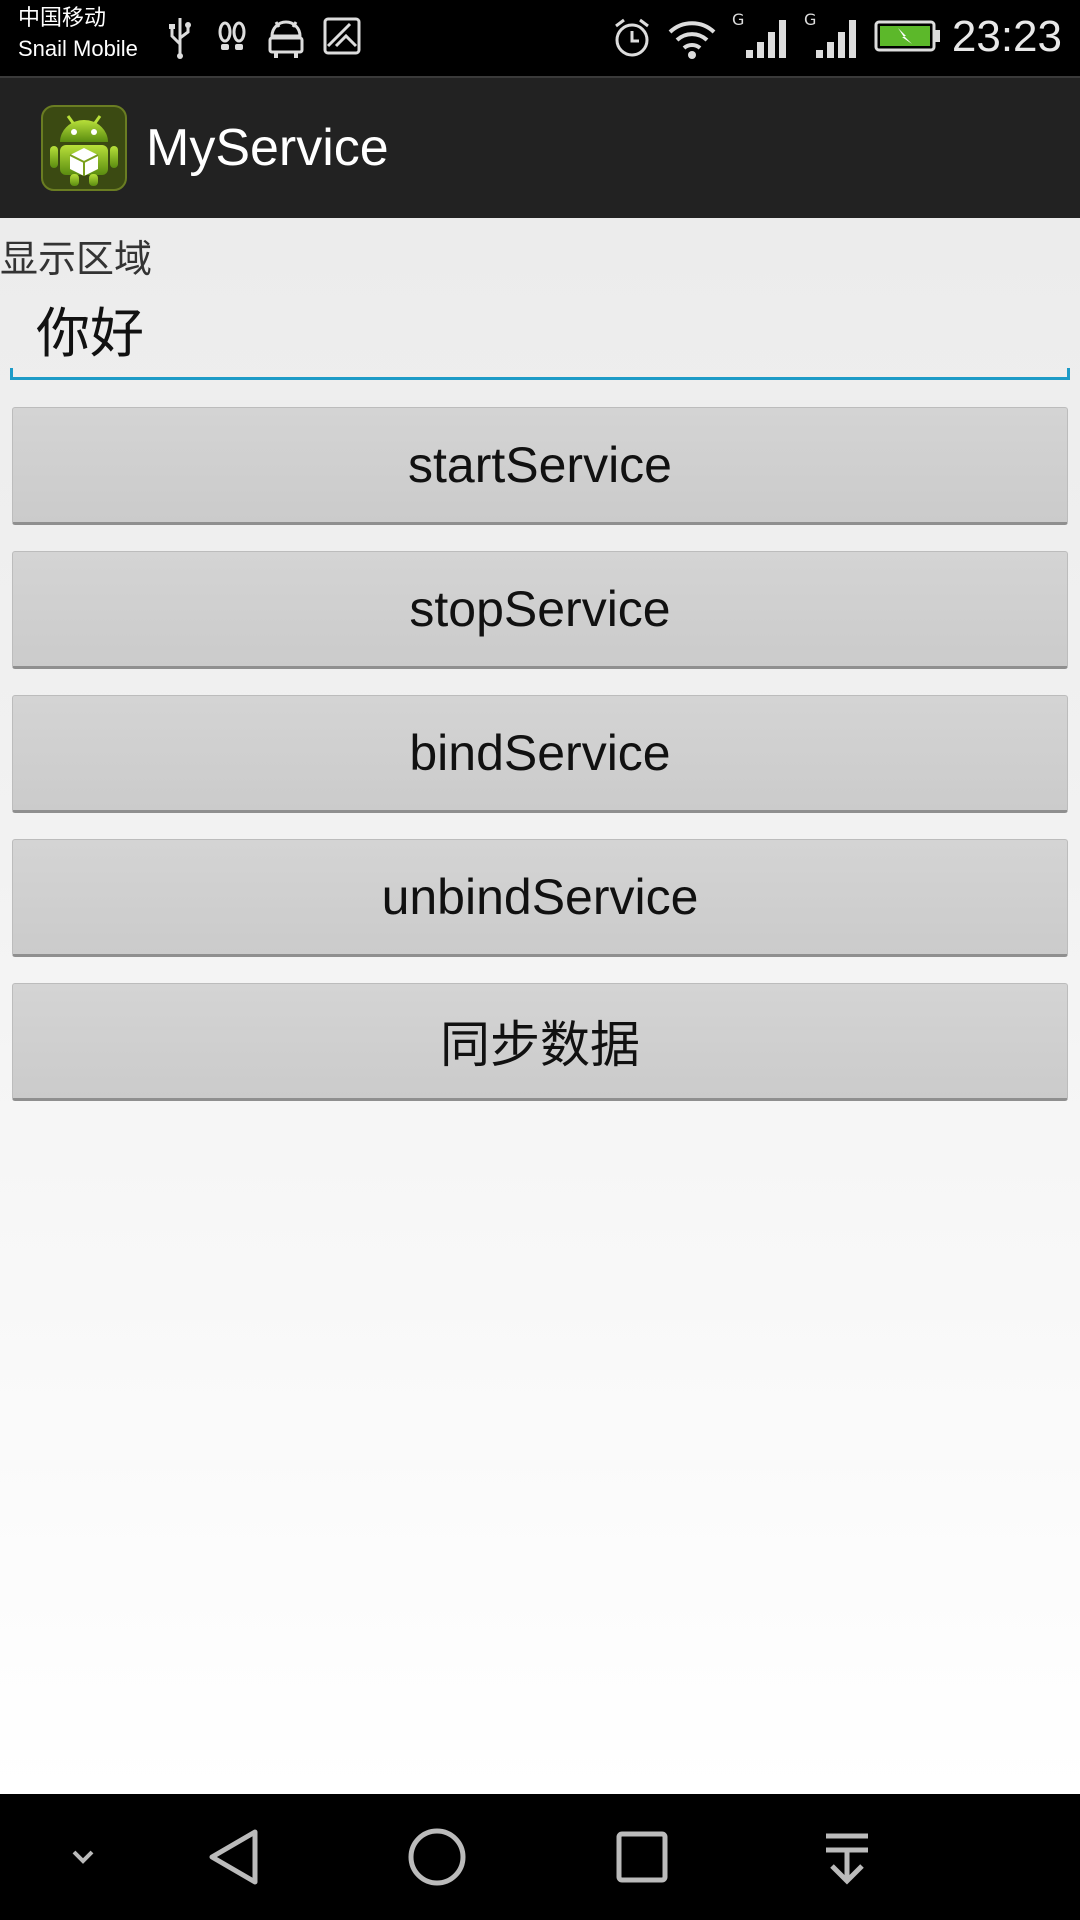 The width and height of the screenshot is (1080, 1920). What do you see at coordinates (540, 334) in the screenshot?
I see `display-text-field: 你好` at bounding box center [540, 334].